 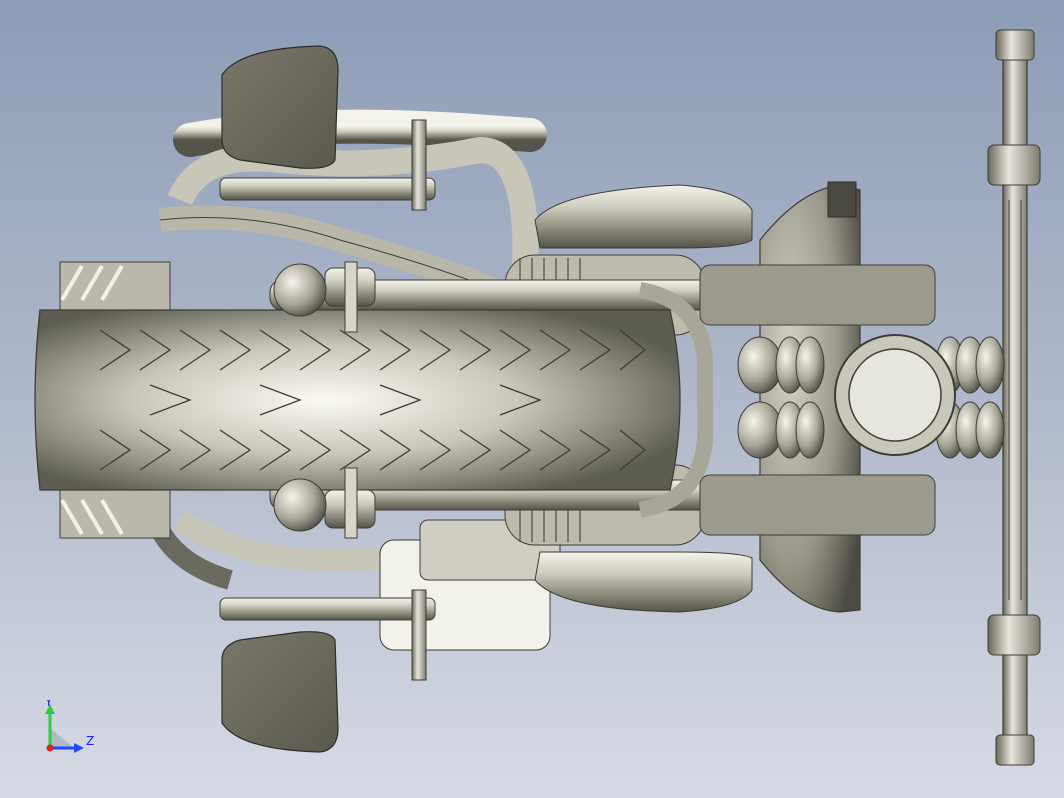 What do you see at coordinates (90, 741) in the screenshot?
I see `z-axis-label: Z` at bounding box center [90, 741].